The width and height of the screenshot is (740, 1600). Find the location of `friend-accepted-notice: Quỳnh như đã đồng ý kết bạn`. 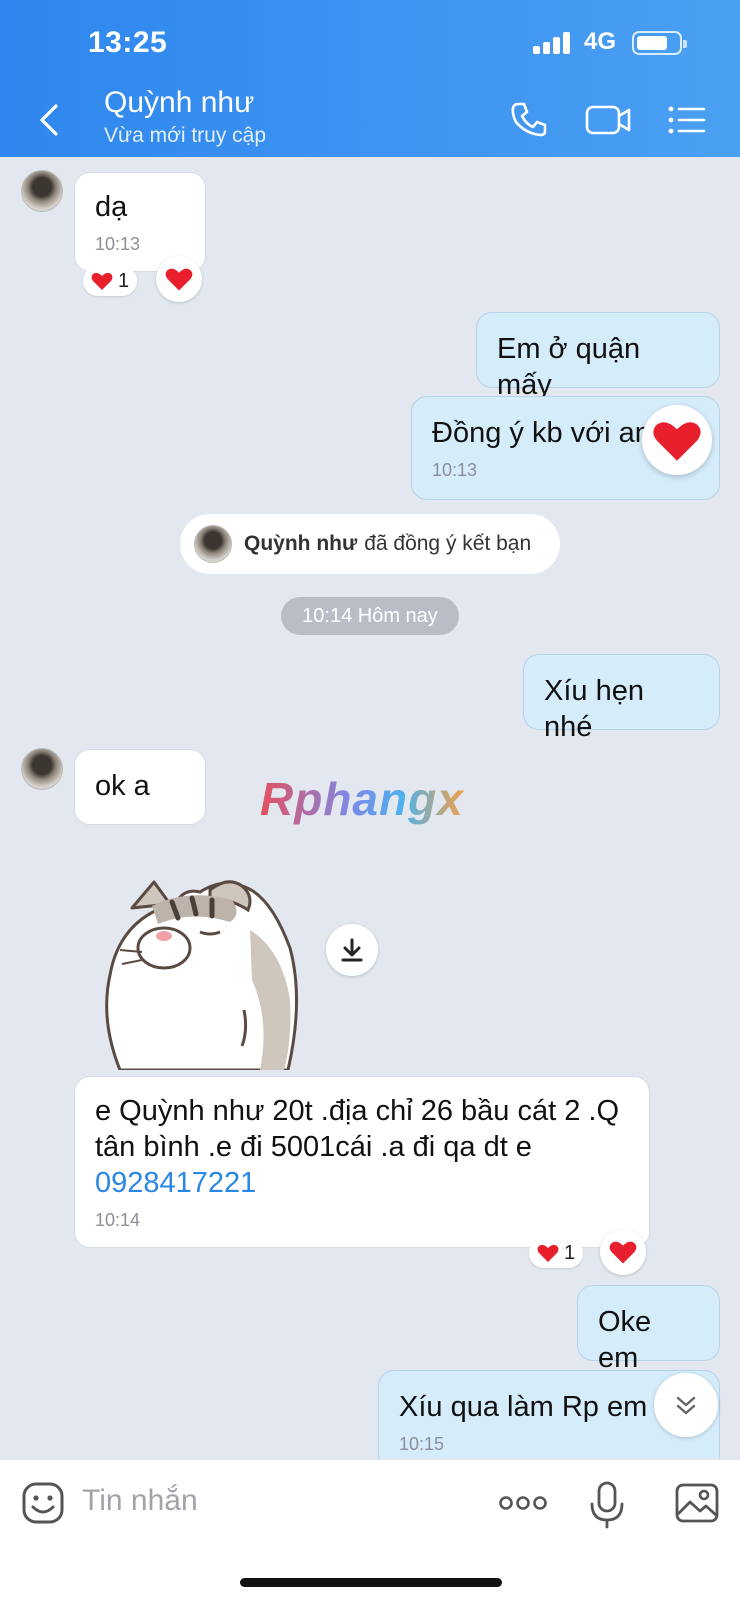

friend-accepted-notice: Quỳnh như đã đồng ý kết bạn is located at coordinates (370, 544).